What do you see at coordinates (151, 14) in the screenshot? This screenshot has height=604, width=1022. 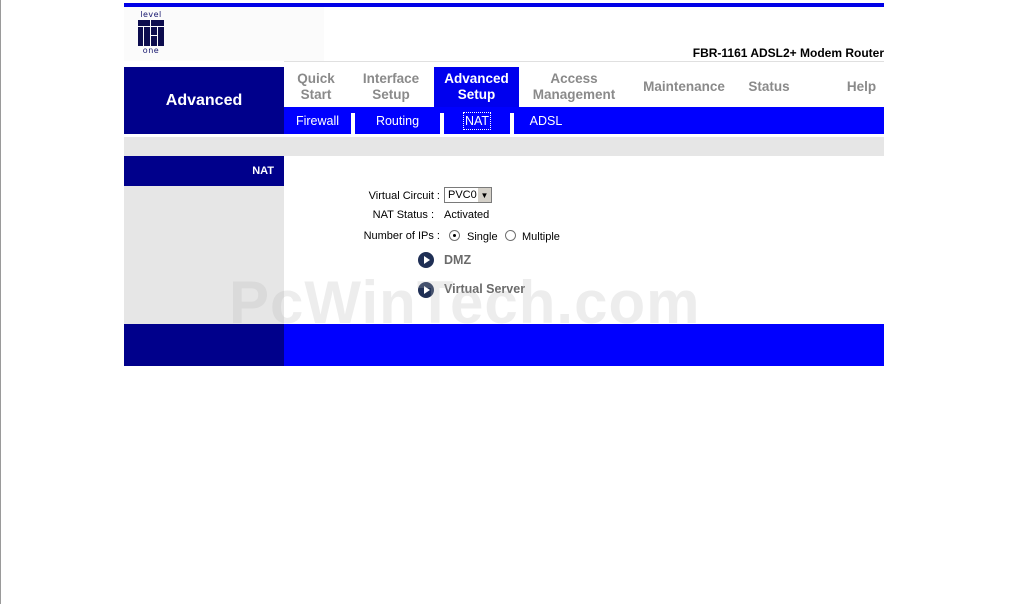 I see `logo-text-top: level` at bounding box center [151, 14].